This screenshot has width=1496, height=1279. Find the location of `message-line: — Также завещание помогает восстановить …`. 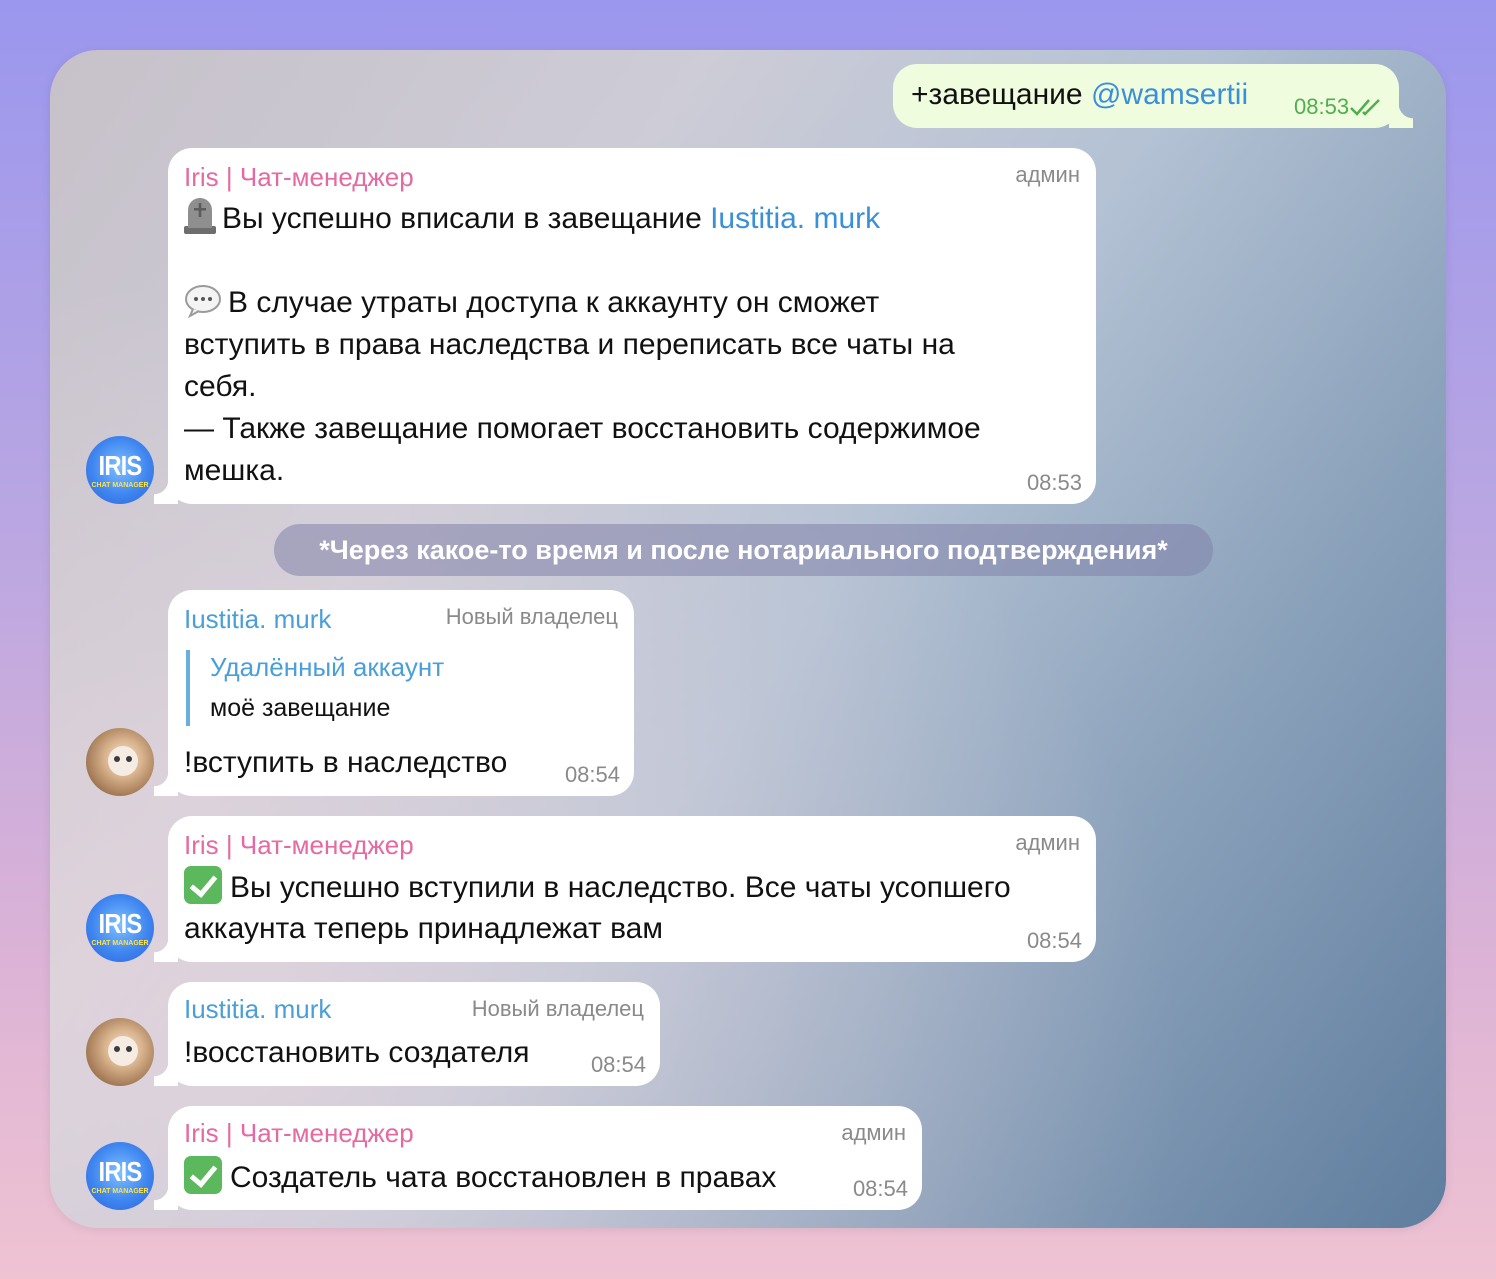

message-line: — Также завещание помогает восстановить … is located at coordinates (582, 428).